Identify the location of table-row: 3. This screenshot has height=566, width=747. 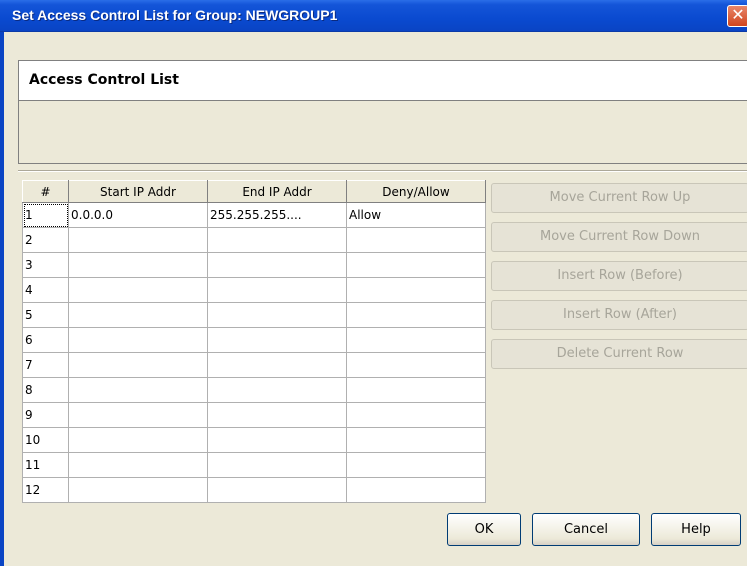
(254, 265).